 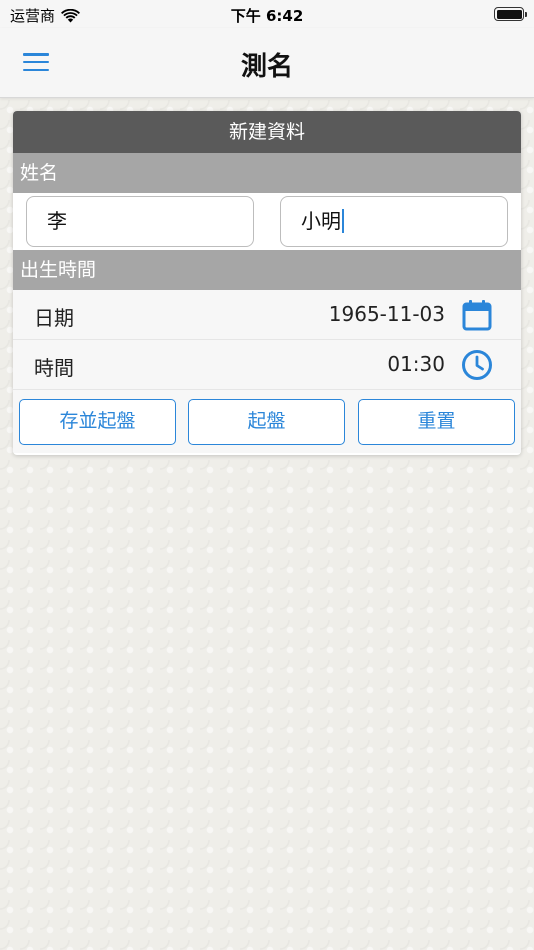 I want to click on birth-section-header: 出生時間, so click(x=267, y=270).